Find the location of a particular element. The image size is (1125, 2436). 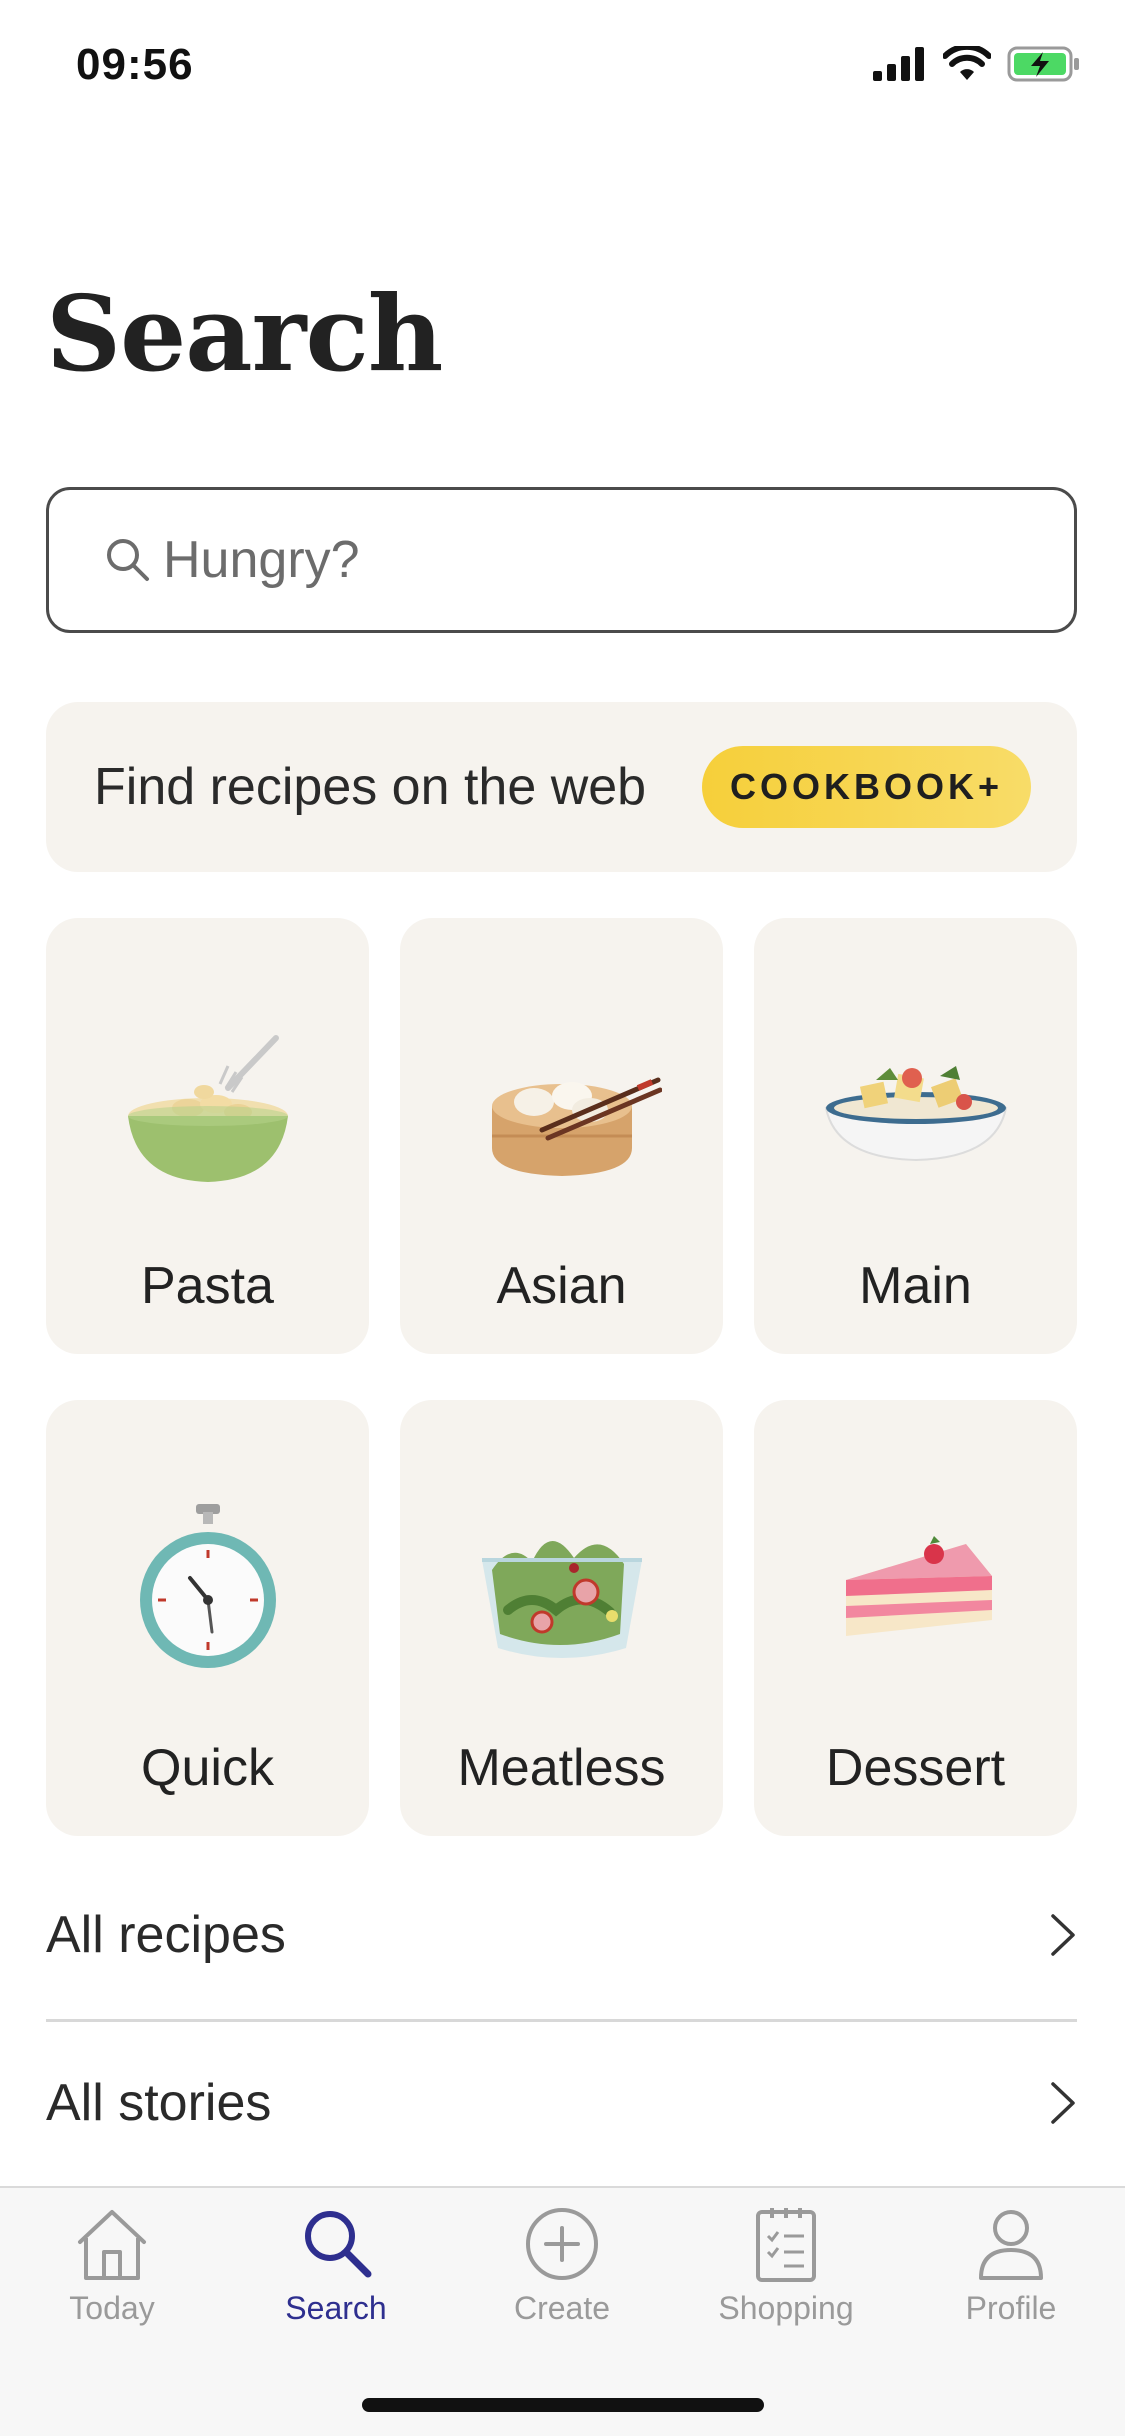

category-card-meatless: Meatless is located at coordinates (561, 1618).